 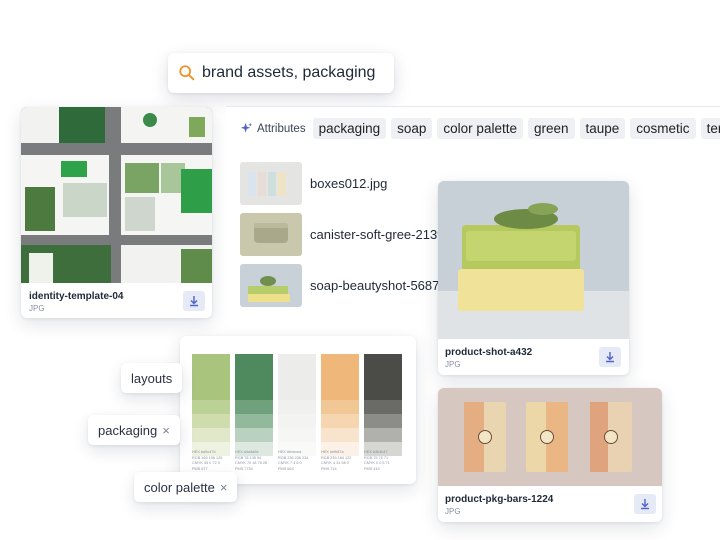 What do you see at coordinates (412, 128) in the screenshot?
I see `chip-soap: soap` at bounding box center [412, 128].